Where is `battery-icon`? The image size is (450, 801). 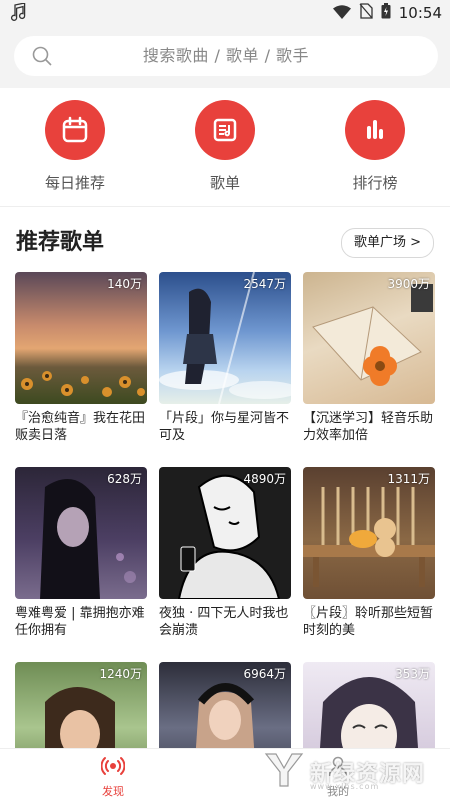
battery-icon is located at coordinates (386, 13).